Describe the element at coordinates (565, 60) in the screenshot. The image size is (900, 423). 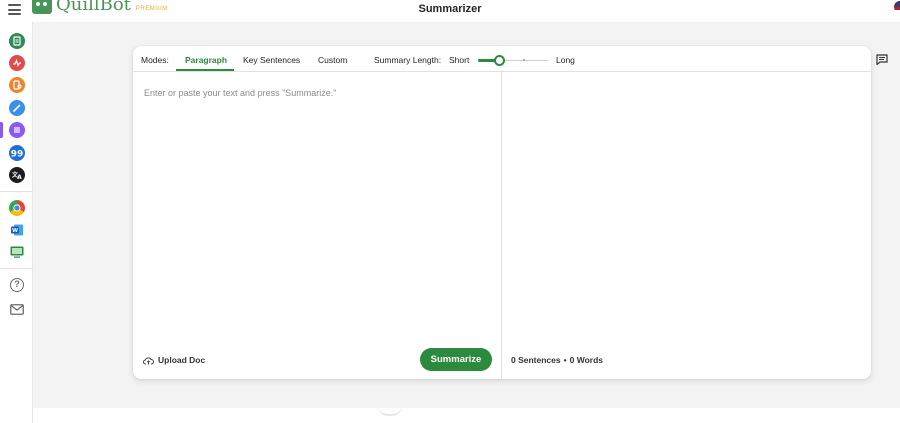
I see `length-max-label: Long` at that location.